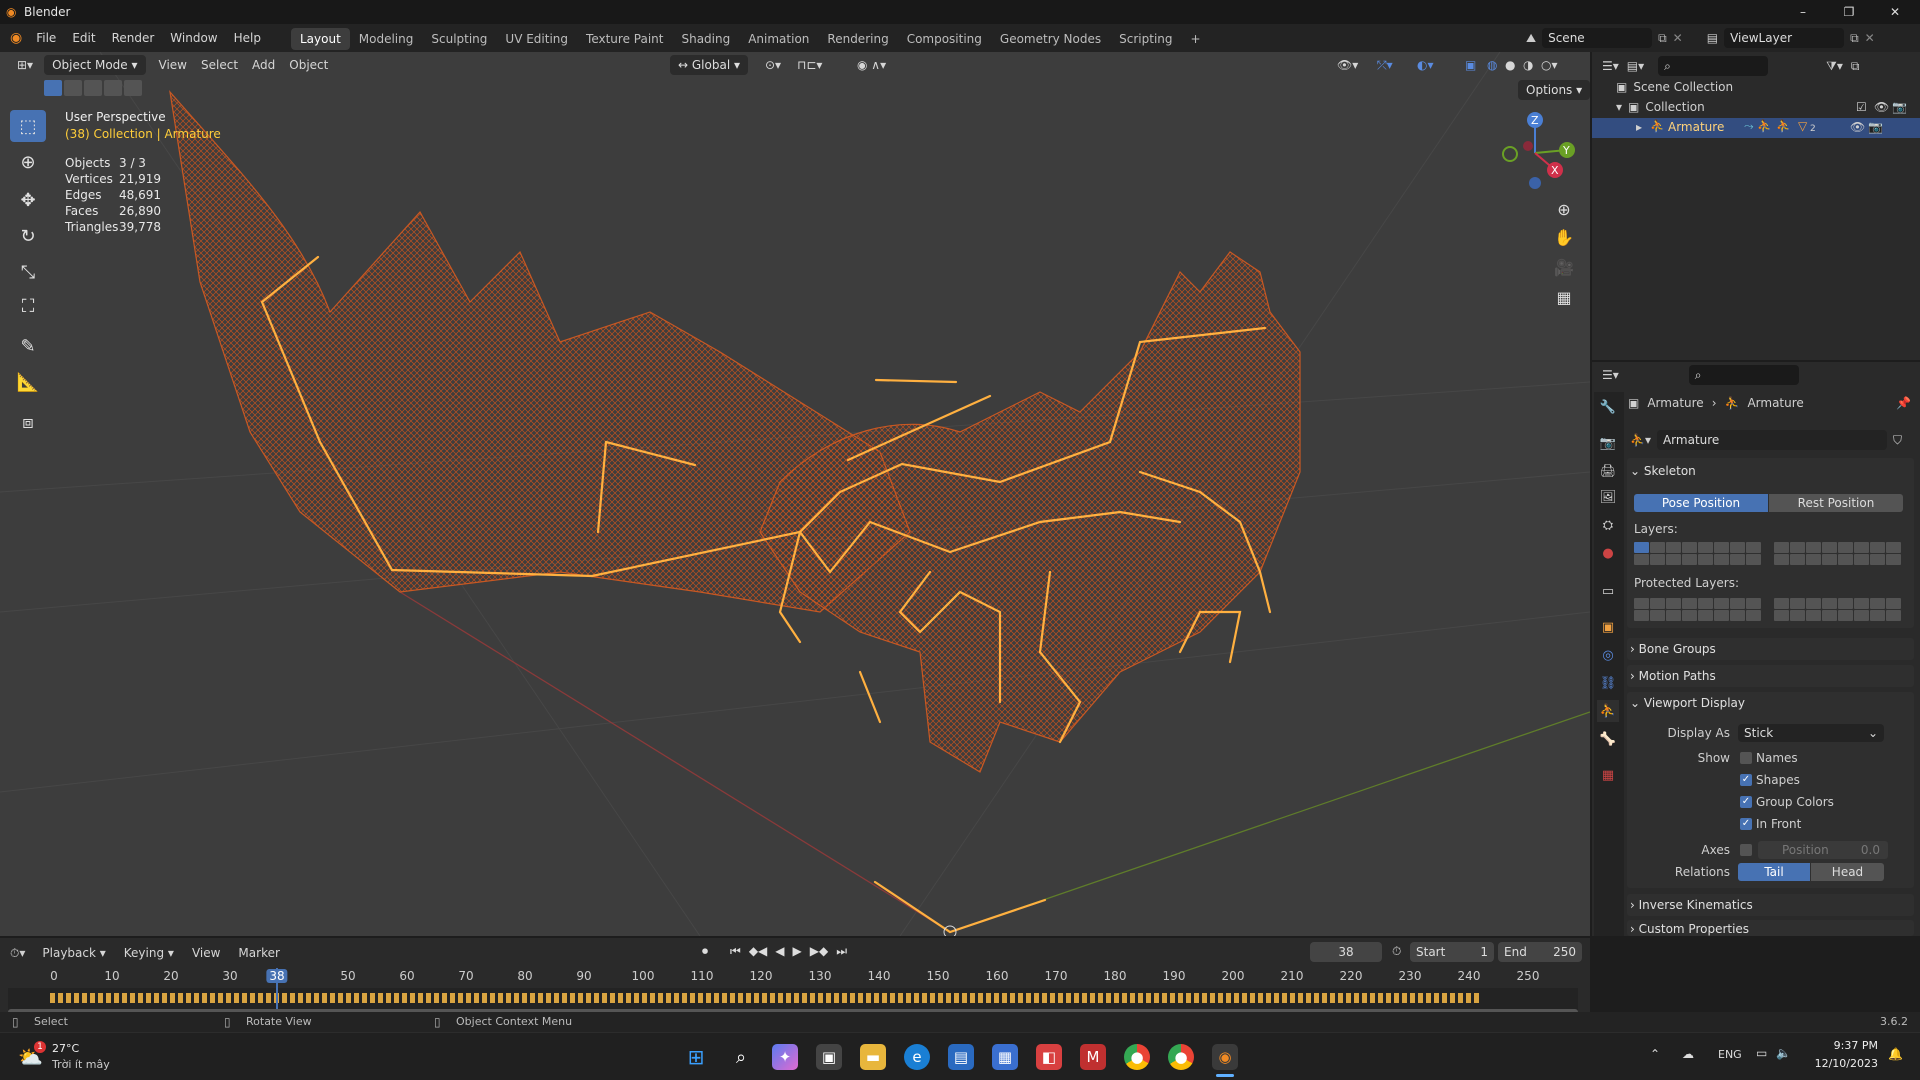  Describe the element at coordinates (1771, 440) in the screenshot. I see `armature-name-field: Armature` at that location.